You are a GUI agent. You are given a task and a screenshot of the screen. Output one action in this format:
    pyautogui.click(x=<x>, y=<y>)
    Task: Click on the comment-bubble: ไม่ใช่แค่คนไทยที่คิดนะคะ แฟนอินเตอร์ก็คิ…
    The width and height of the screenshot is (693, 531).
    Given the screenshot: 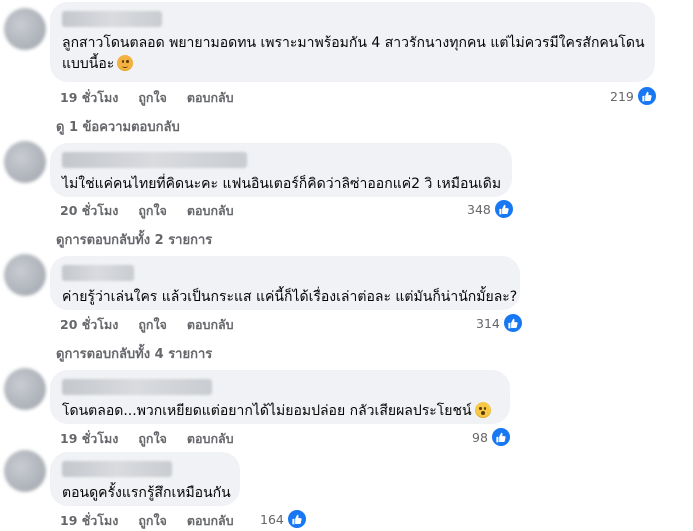 What is the action you would take?
    pyautogui.click(x=281, y=170)
    